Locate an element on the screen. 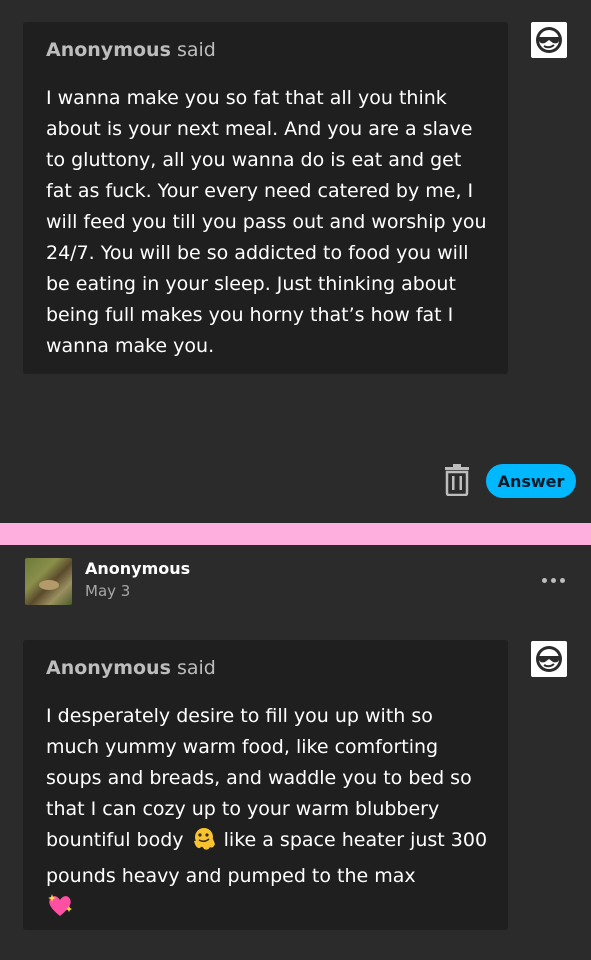 This screenshot has width=591, height=960. more-dots-icon is located at coordinates (553, 580).